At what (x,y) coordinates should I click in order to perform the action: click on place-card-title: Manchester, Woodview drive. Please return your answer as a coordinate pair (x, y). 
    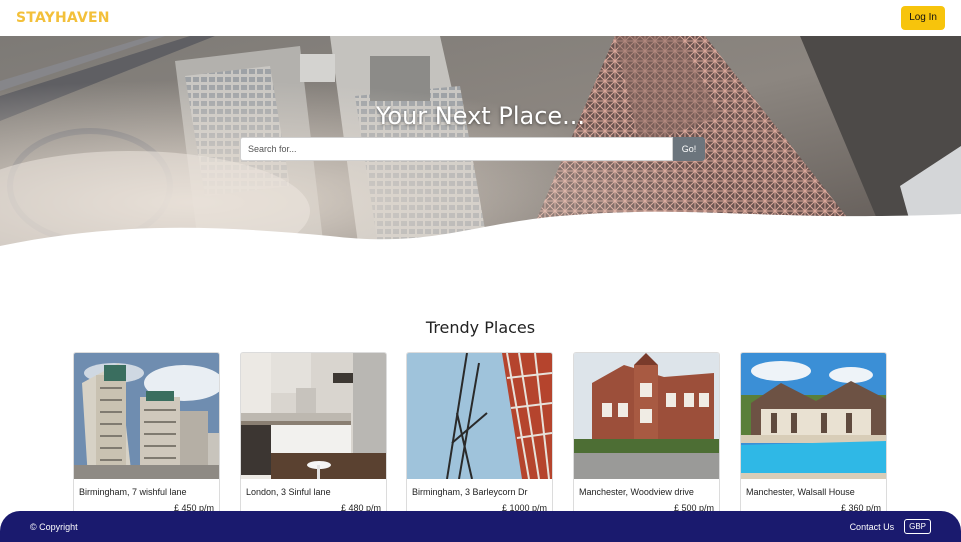
    Looking at the image, I should click on (636, 492).